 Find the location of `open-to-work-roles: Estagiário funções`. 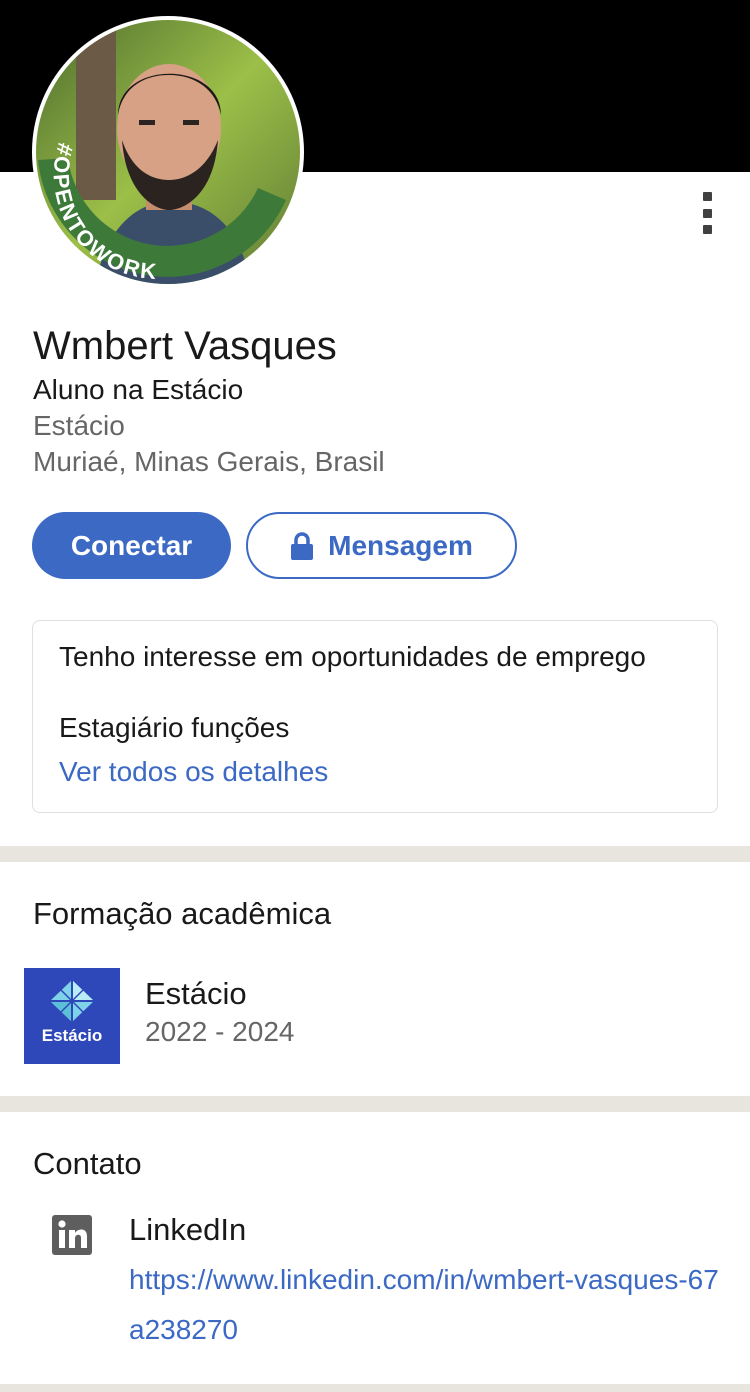

open-to-work-roles: Estagiário funções is located at coordinates (174, 727).